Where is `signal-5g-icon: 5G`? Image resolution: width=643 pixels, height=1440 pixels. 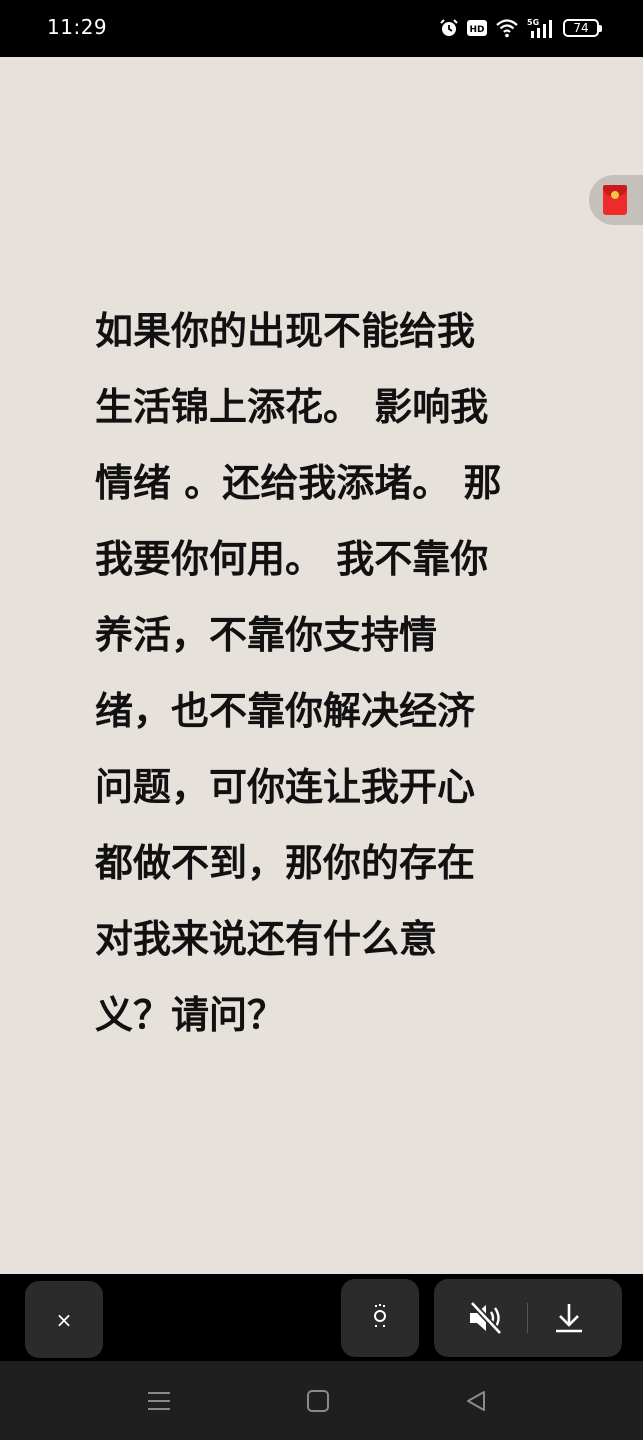
signal-5g-icon: 5G is located at coordinates (541, 28).